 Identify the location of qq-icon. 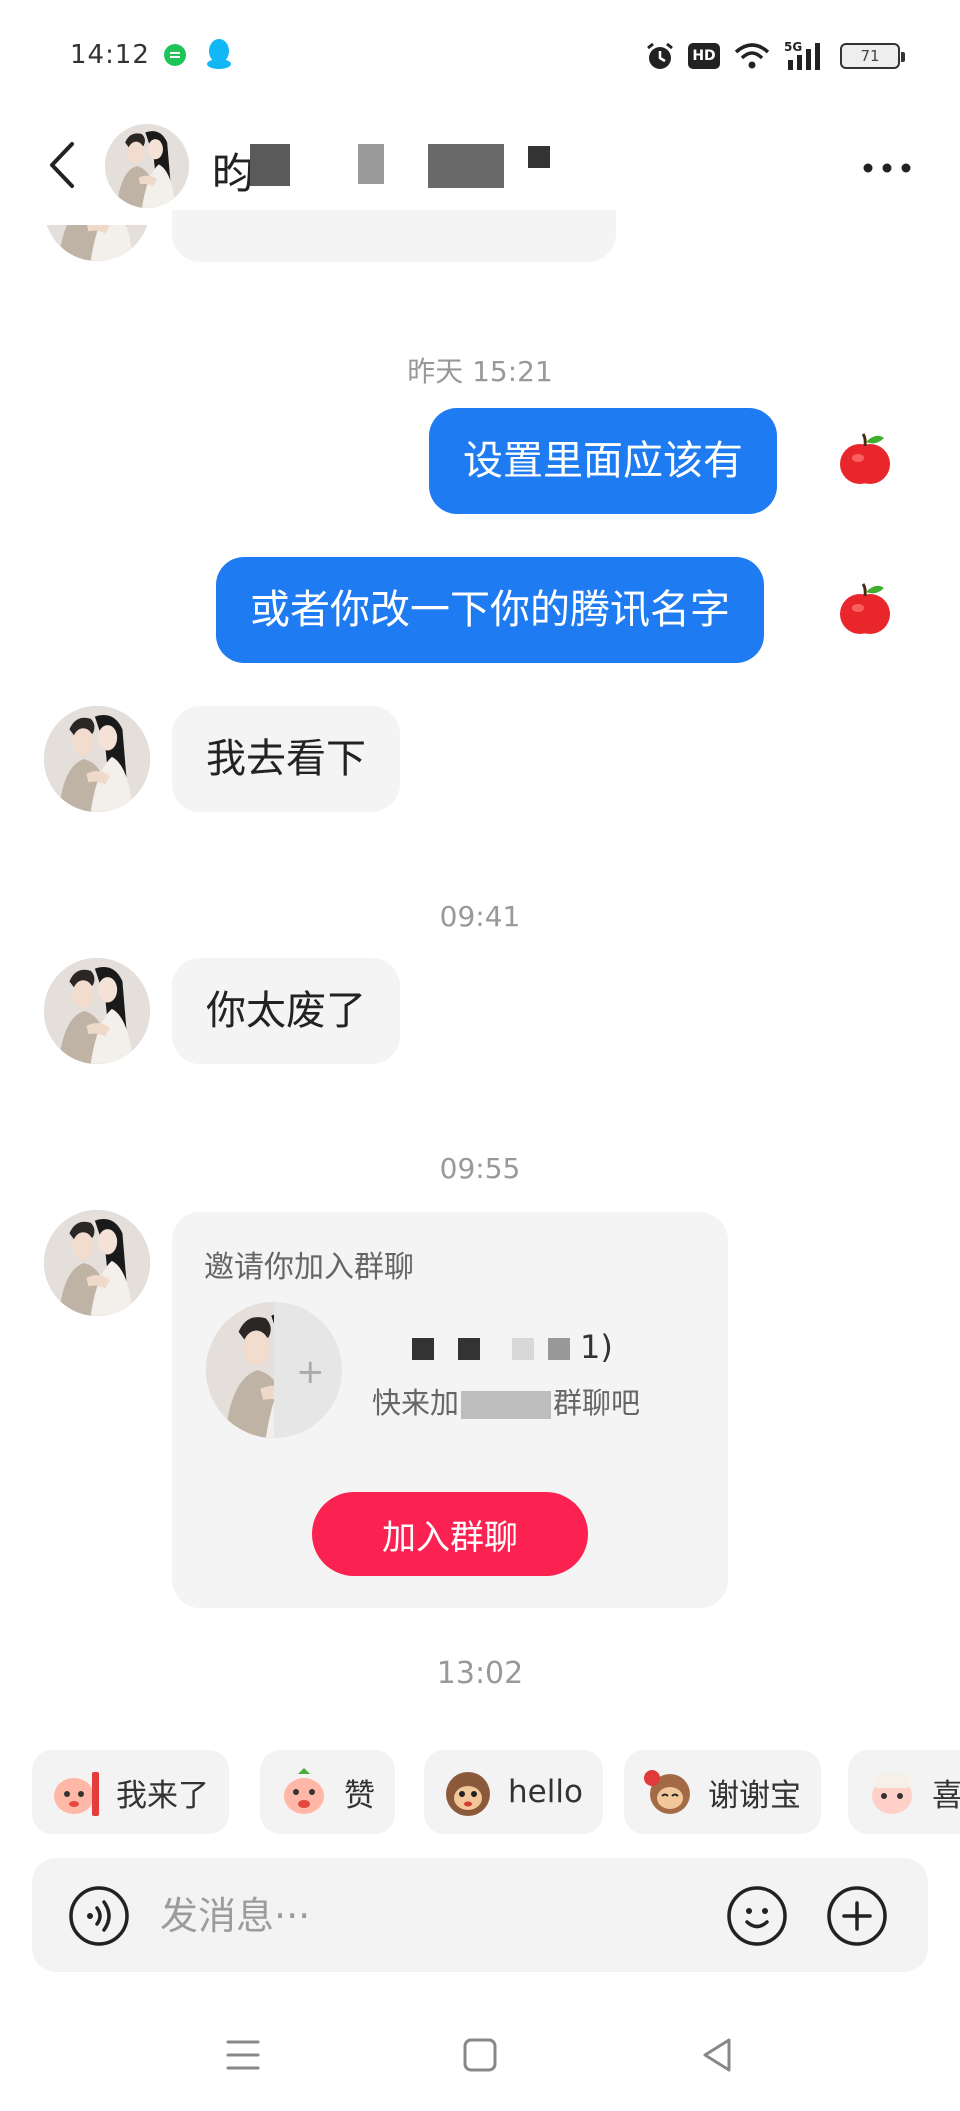
(219, 54).